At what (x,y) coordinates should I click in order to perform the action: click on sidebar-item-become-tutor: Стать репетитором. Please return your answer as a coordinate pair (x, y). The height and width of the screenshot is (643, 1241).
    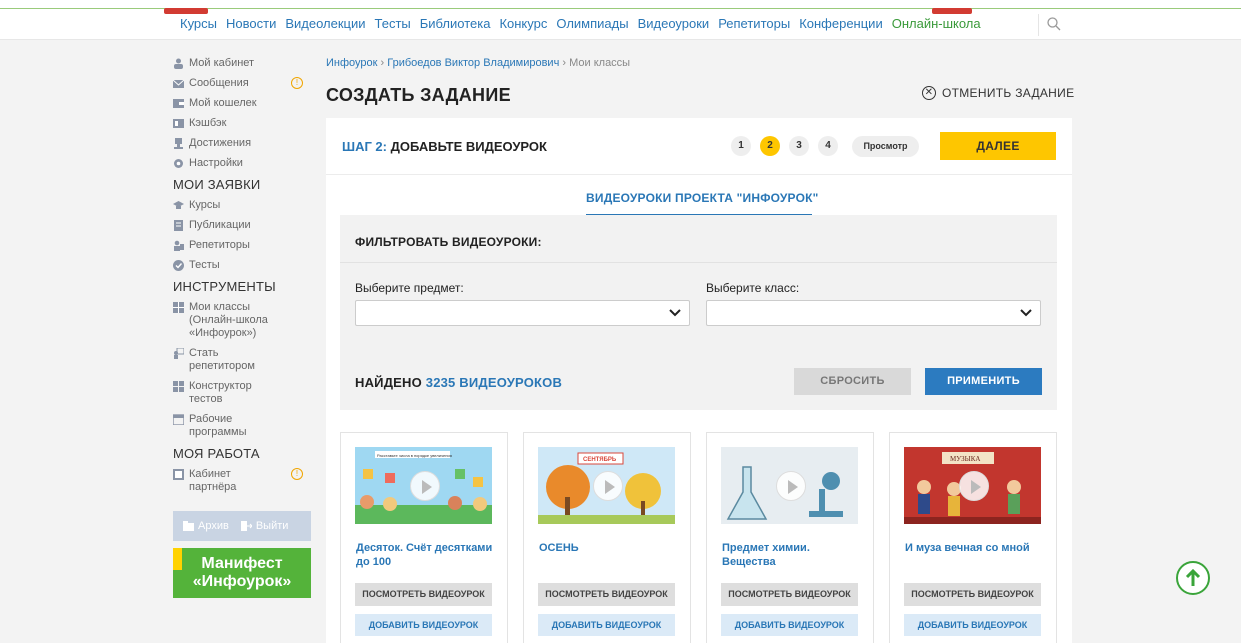
    Looking at the image, I should click on (242, 360).